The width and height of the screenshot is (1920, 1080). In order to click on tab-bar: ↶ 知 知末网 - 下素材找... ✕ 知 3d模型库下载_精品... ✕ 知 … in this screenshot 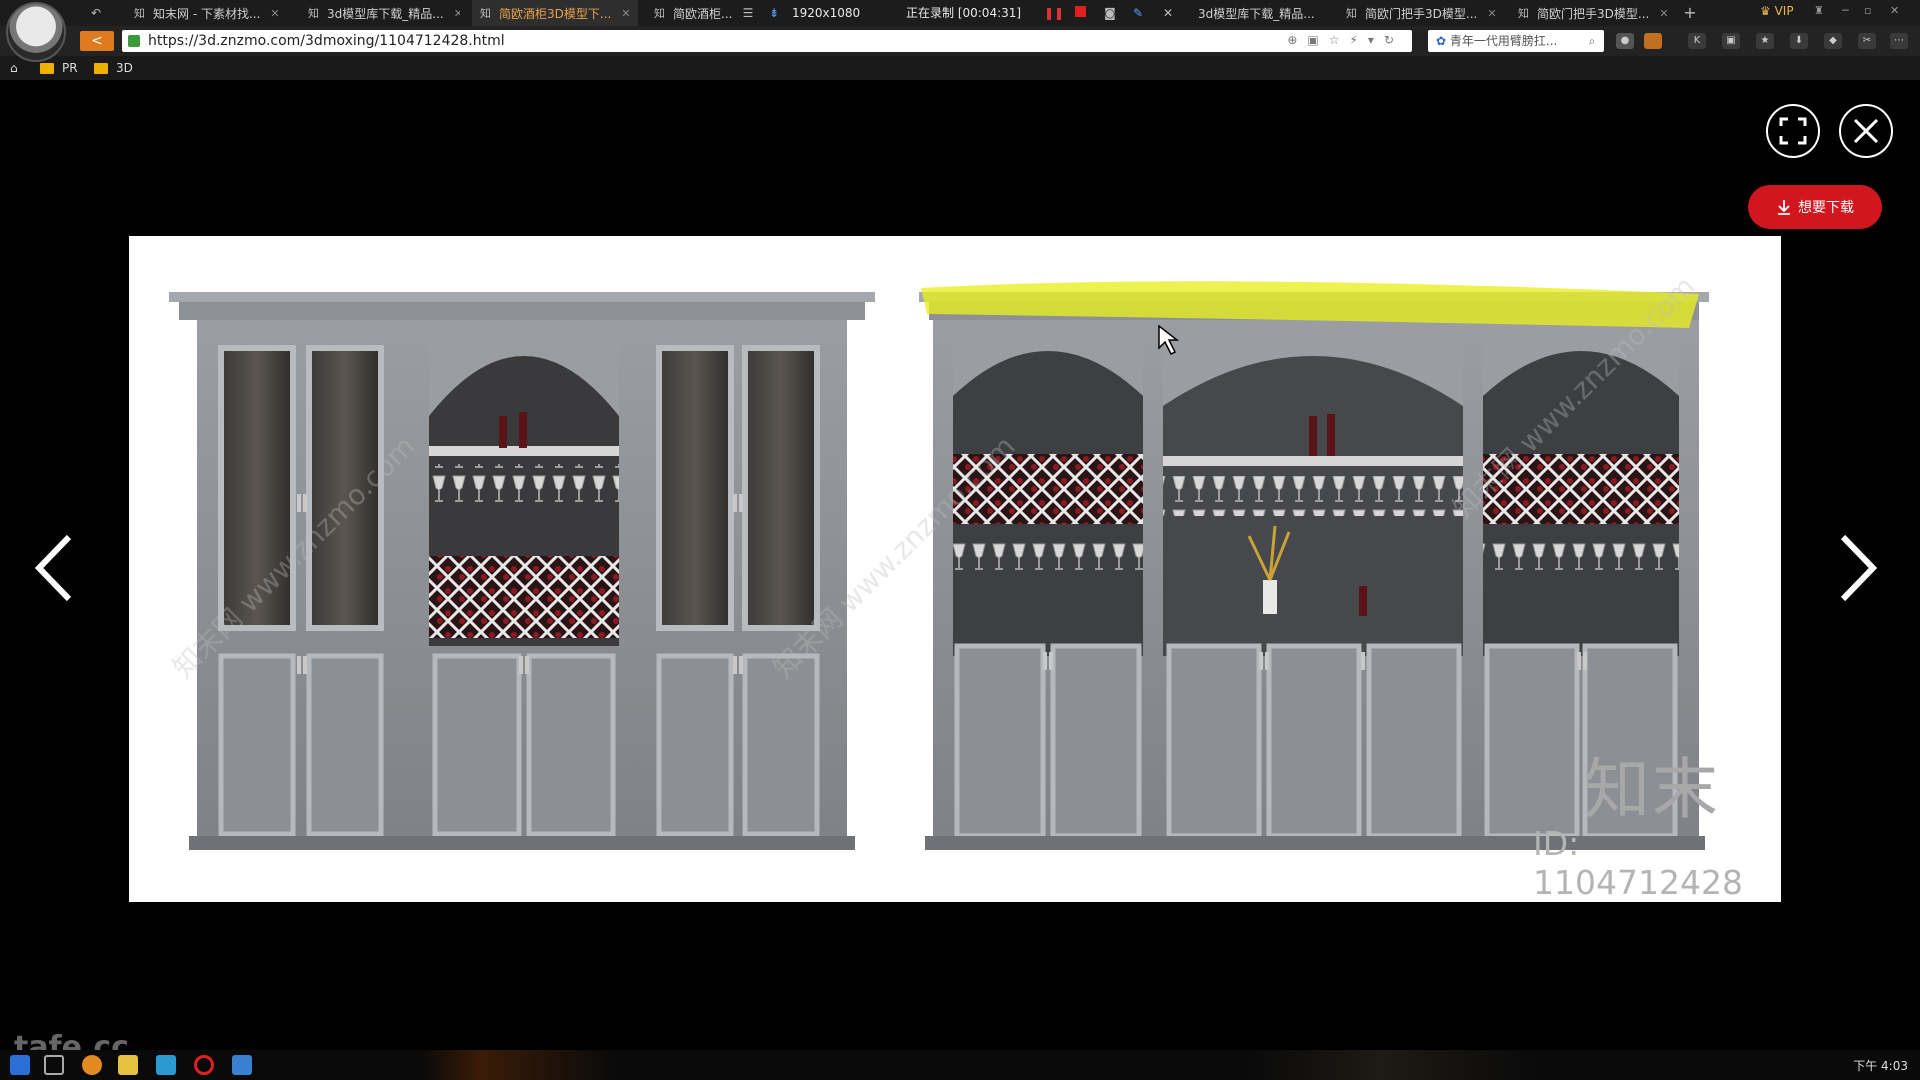, I will do `click(960, 13)`.